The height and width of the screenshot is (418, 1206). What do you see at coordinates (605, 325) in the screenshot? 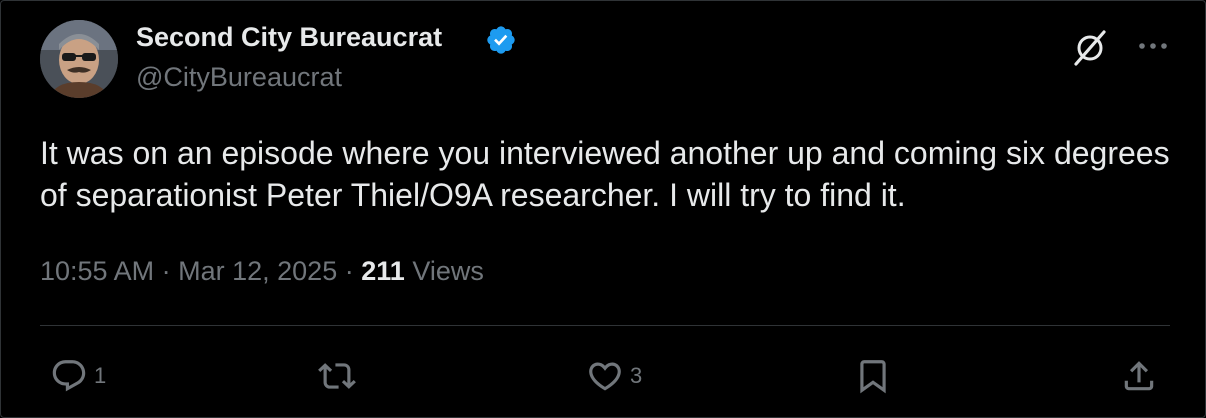
I see `divider` at bounding box center [605, 325].